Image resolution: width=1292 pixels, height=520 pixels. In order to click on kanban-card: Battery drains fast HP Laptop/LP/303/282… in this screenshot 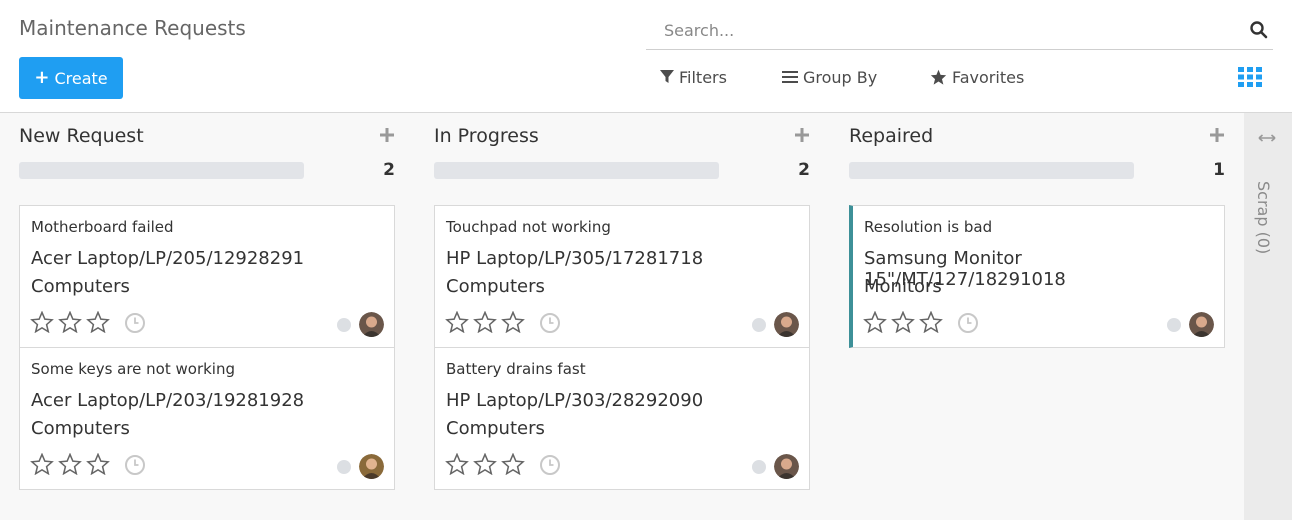, I will do `click(622, 418)`.